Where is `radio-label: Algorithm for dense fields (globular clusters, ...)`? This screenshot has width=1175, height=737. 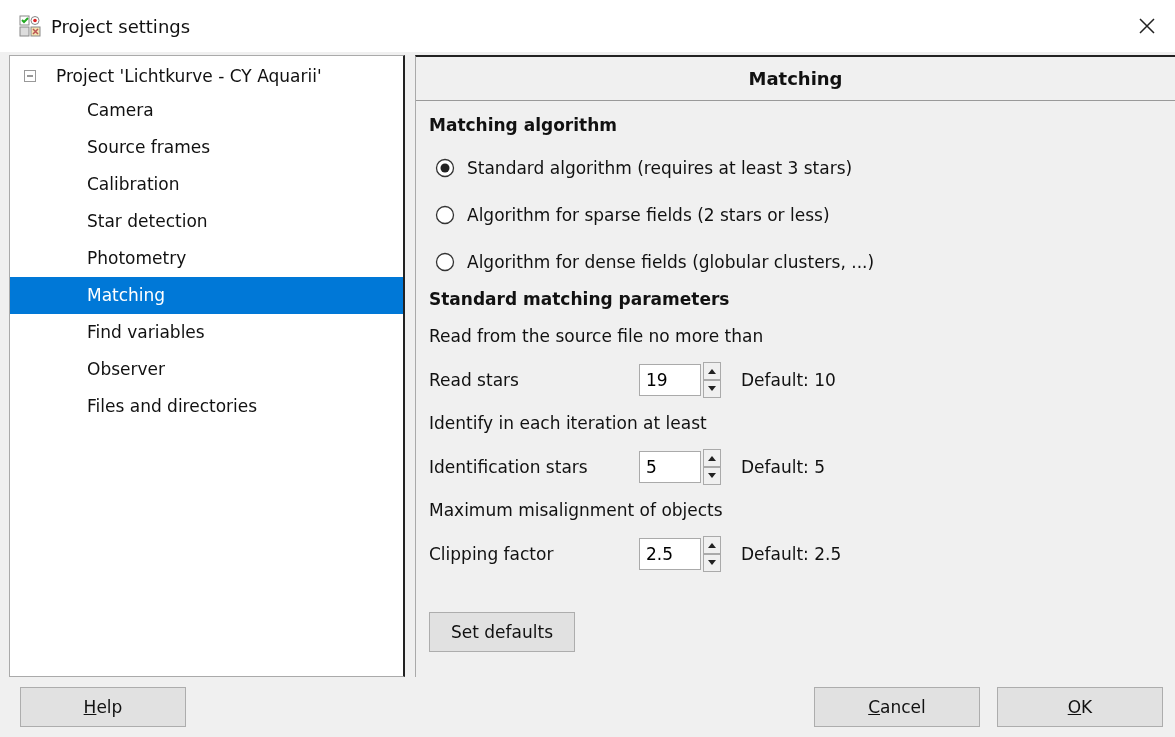
radio-label: Algorithm for dense fields (globular clusters, ...) is located at coordinates (671, 261).